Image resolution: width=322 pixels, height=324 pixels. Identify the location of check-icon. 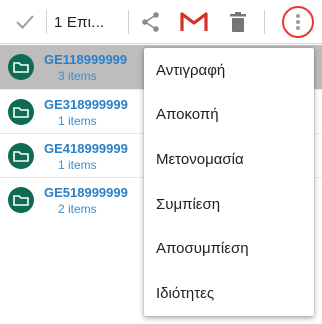
(25, 22).